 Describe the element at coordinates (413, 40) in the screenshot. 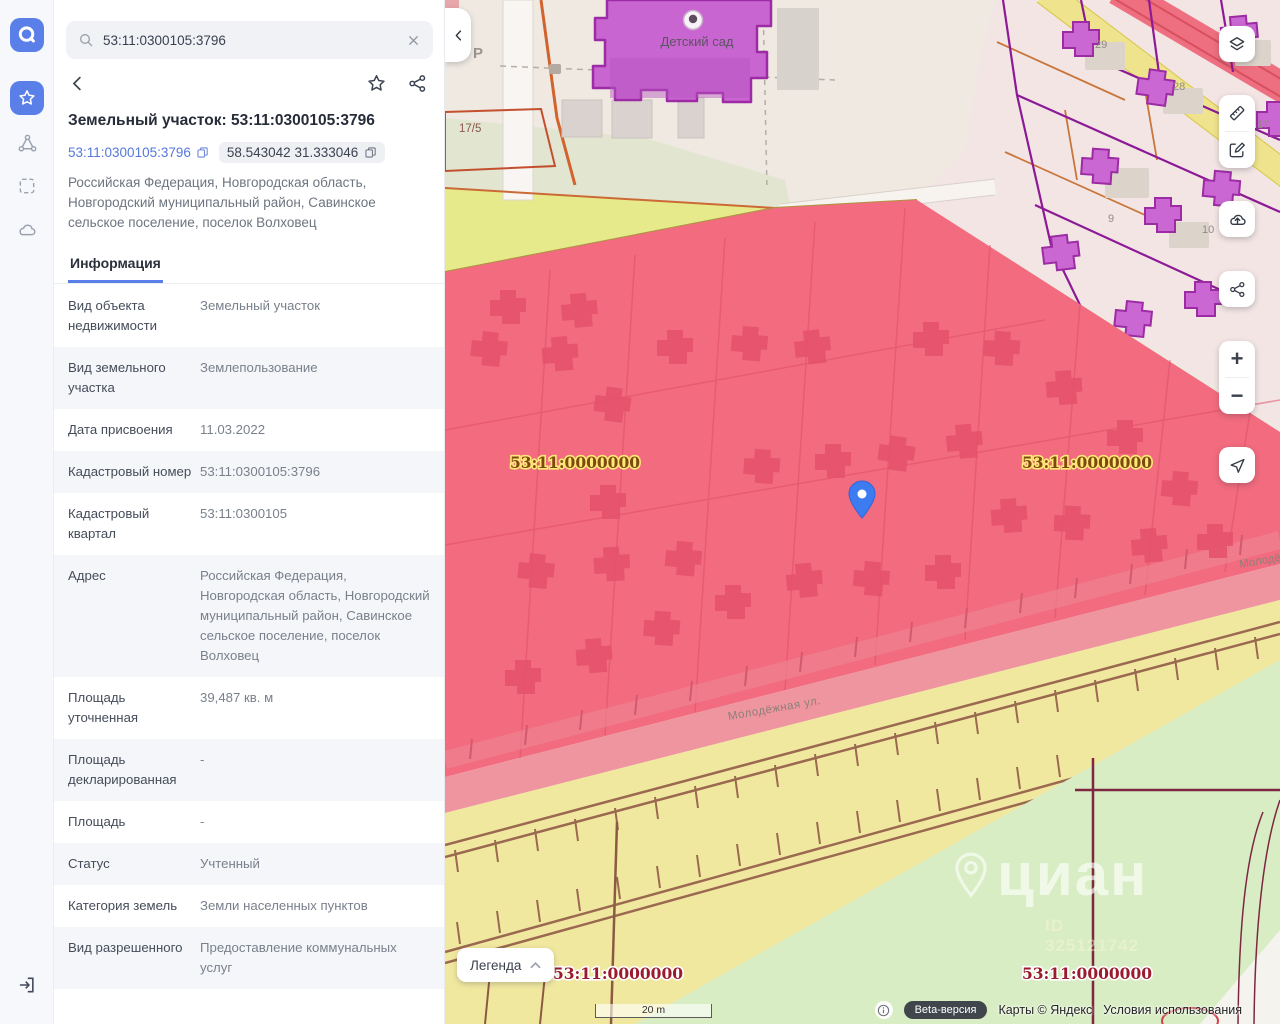

I see `clear-search-icon` at that location.